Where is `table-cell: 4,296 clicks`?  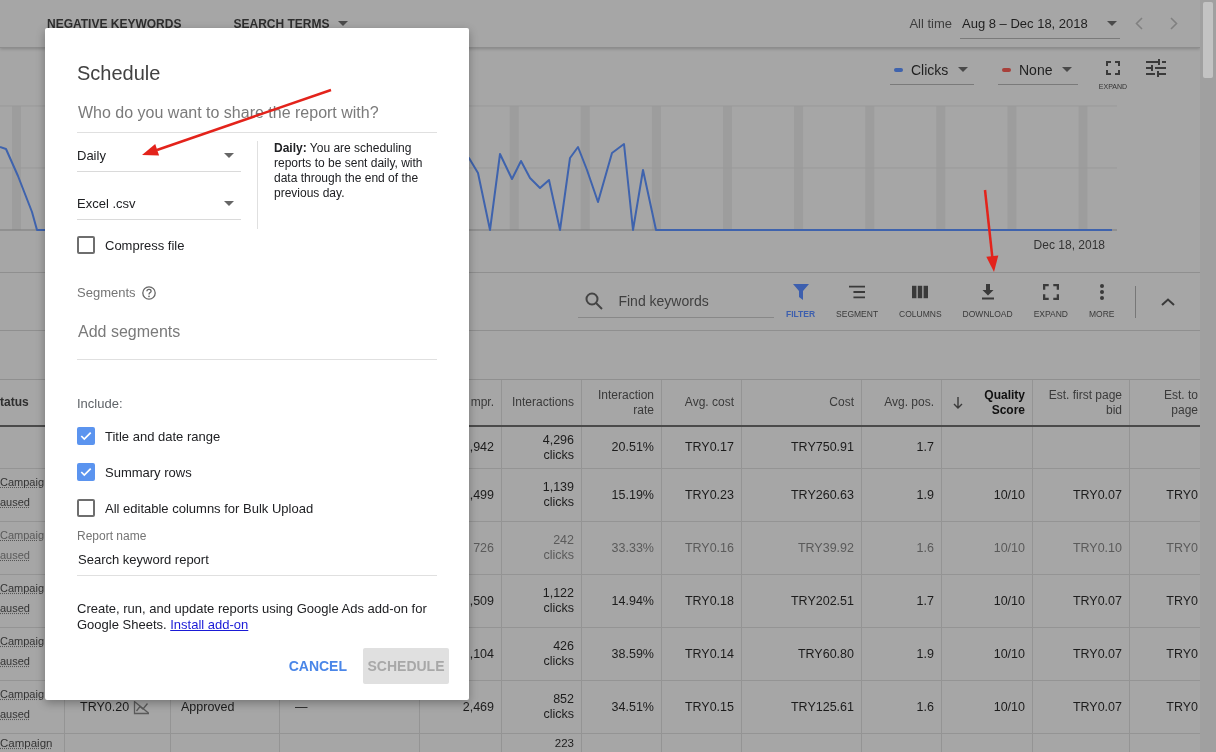 table-cell: 4,296 clicks is located at coordinates (542, 448).